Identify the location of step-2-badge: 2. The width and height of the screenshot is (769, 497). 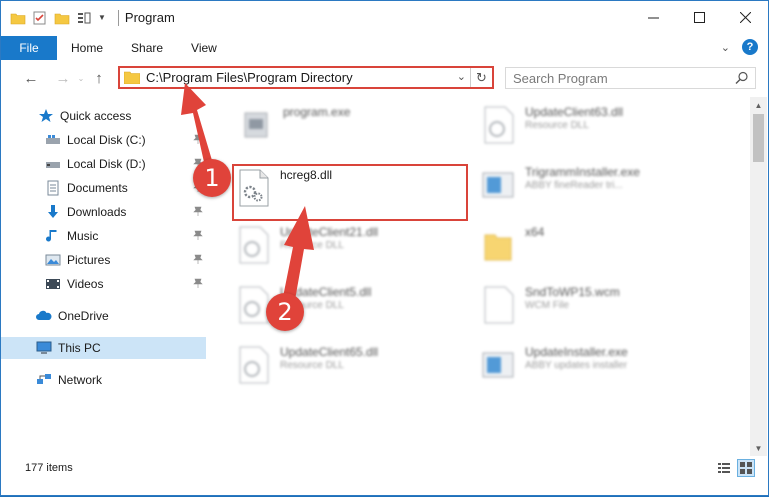
(285, 312).